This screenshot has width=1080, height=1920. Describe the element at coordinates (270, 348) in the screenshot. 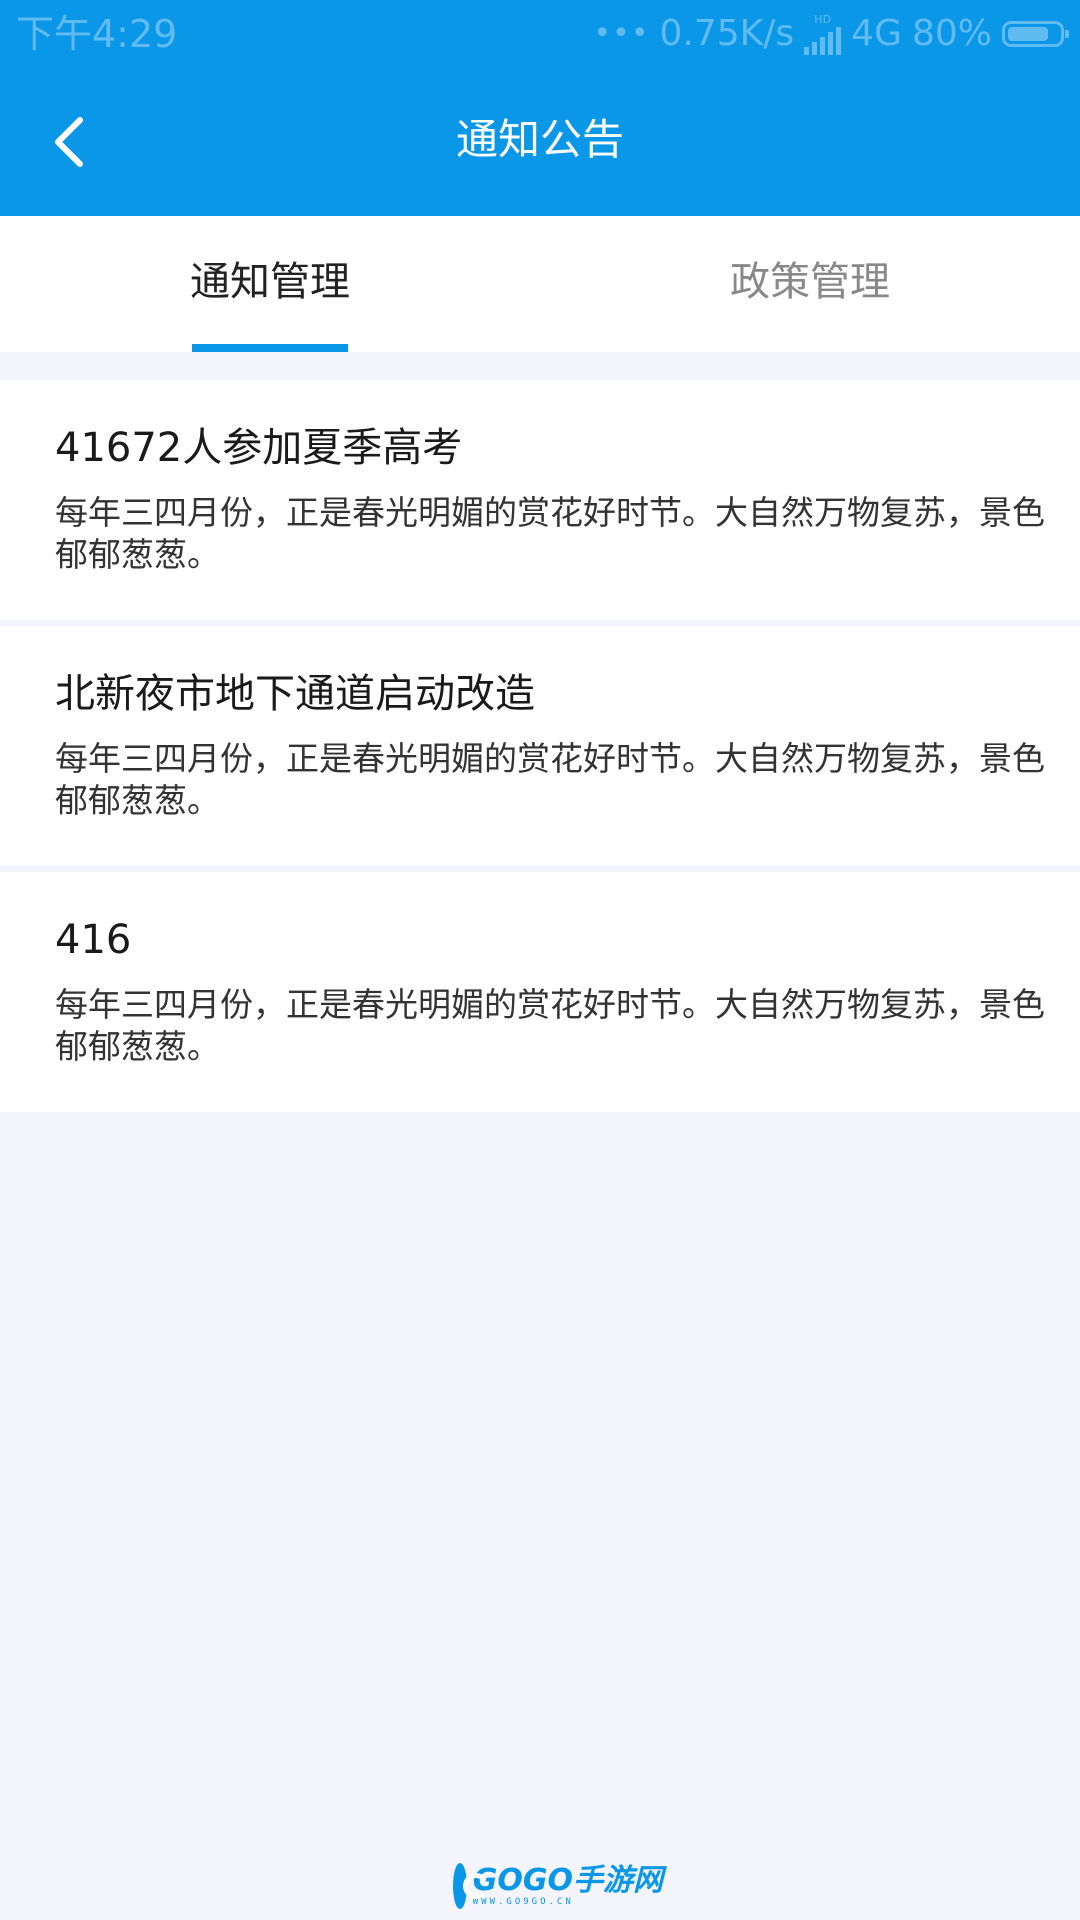

I see `active-tab-indicator` at that location.